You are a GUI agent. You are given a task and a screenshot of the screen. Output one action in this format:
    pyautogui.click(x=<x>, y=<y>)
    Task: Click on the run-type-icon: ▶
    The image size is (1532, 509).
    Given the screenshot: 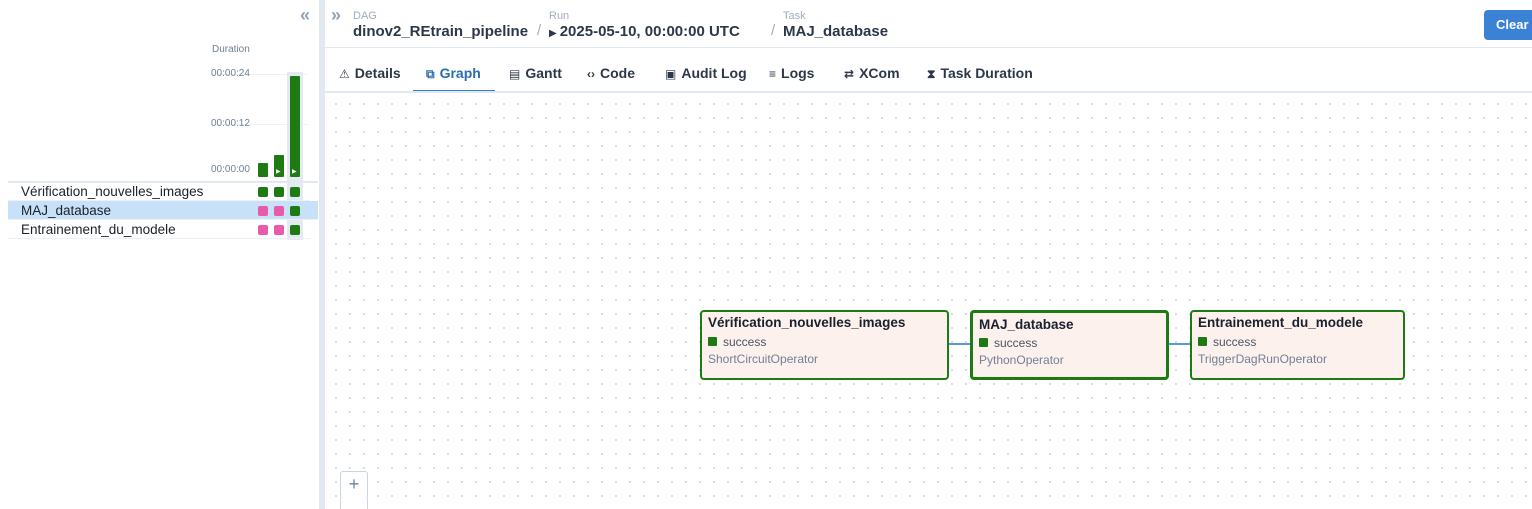 What is the action you would take?
    pyautogui.click(x=553, y=33)
    